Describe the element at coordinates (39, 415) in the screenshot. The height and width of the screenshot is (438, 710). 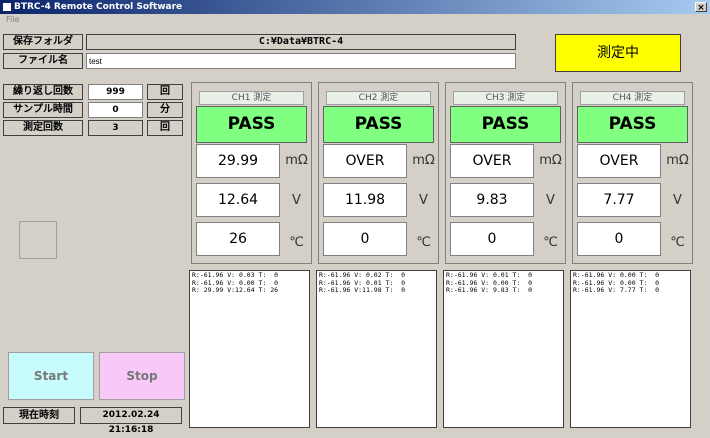
I see `clock-label: 現在時刻` at that location.